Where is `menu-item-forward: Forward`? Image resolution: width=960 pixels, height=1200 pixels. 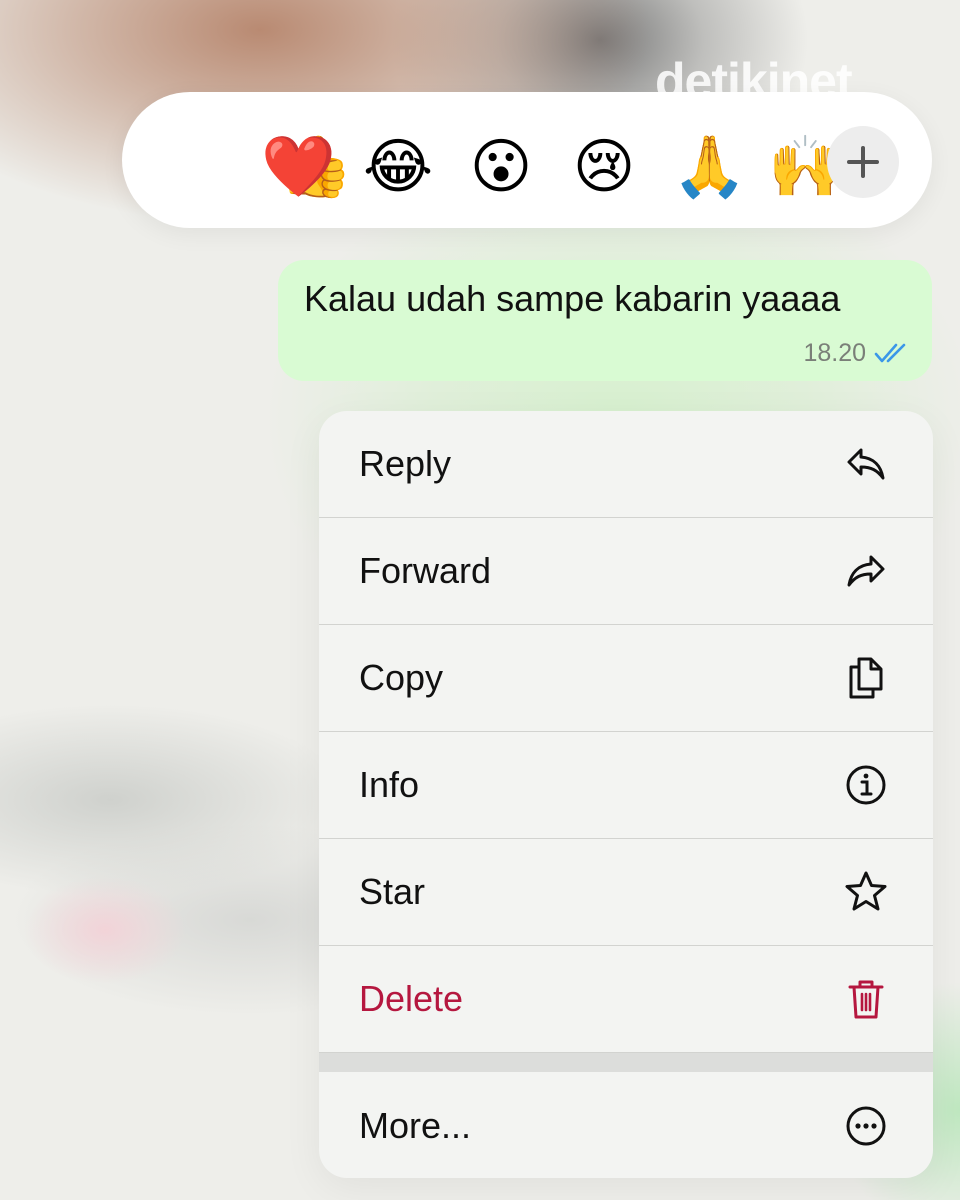 menu-item-forward: Forward is located at coordinates (626, 571).